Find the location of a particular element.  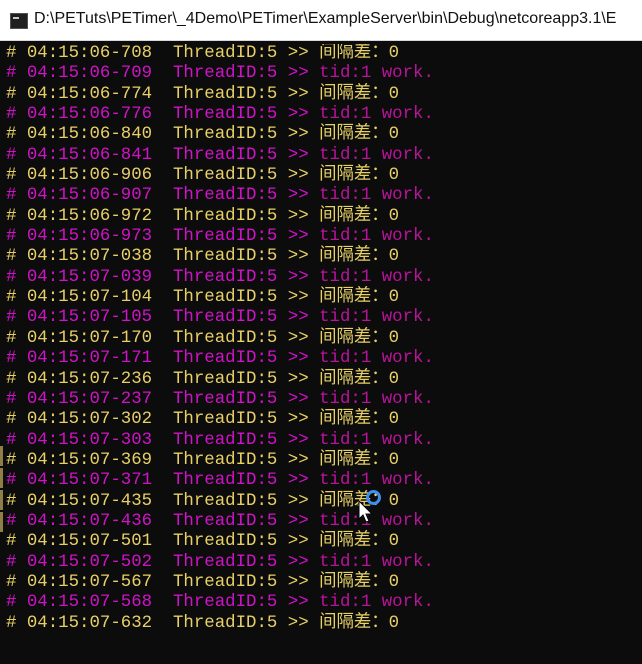

log-timestamp: # 04:15:06-907 is located at coordinates (79, 196).